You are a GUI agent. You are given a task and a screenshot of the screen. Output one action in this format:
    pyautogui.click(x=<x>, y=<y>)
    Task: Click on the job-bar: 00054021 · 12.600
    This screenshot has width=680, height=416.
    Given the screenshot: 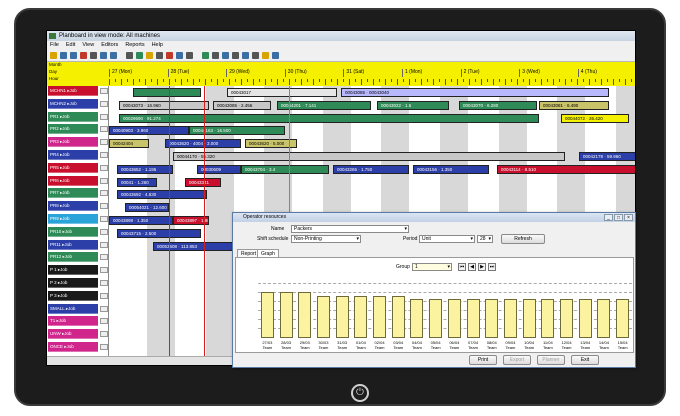 What is the action you would take?
    pyautogui.click(x=147, y=208)
    